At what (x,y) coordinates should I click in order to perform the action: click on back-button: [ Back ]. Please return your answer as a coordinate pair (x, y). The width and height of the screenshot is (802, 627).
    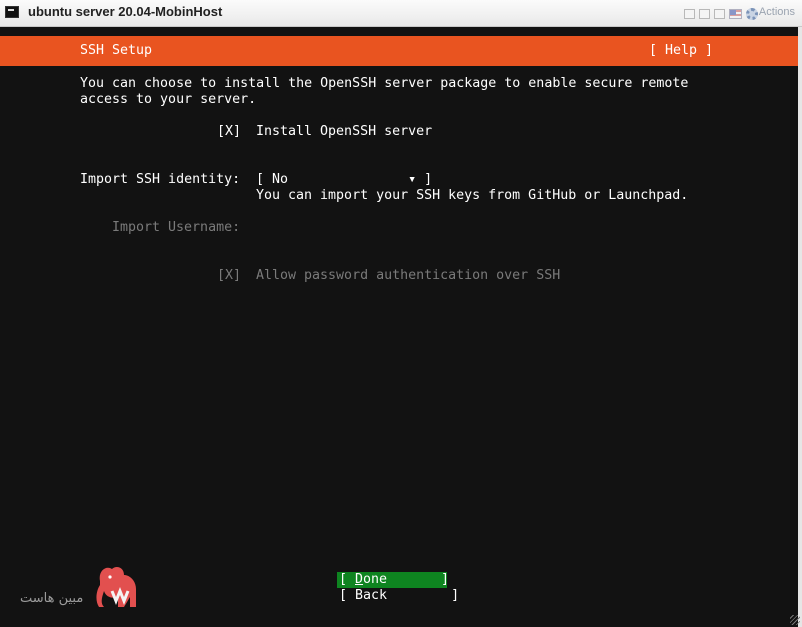
    Looking at the image, I should click on (399, 596).